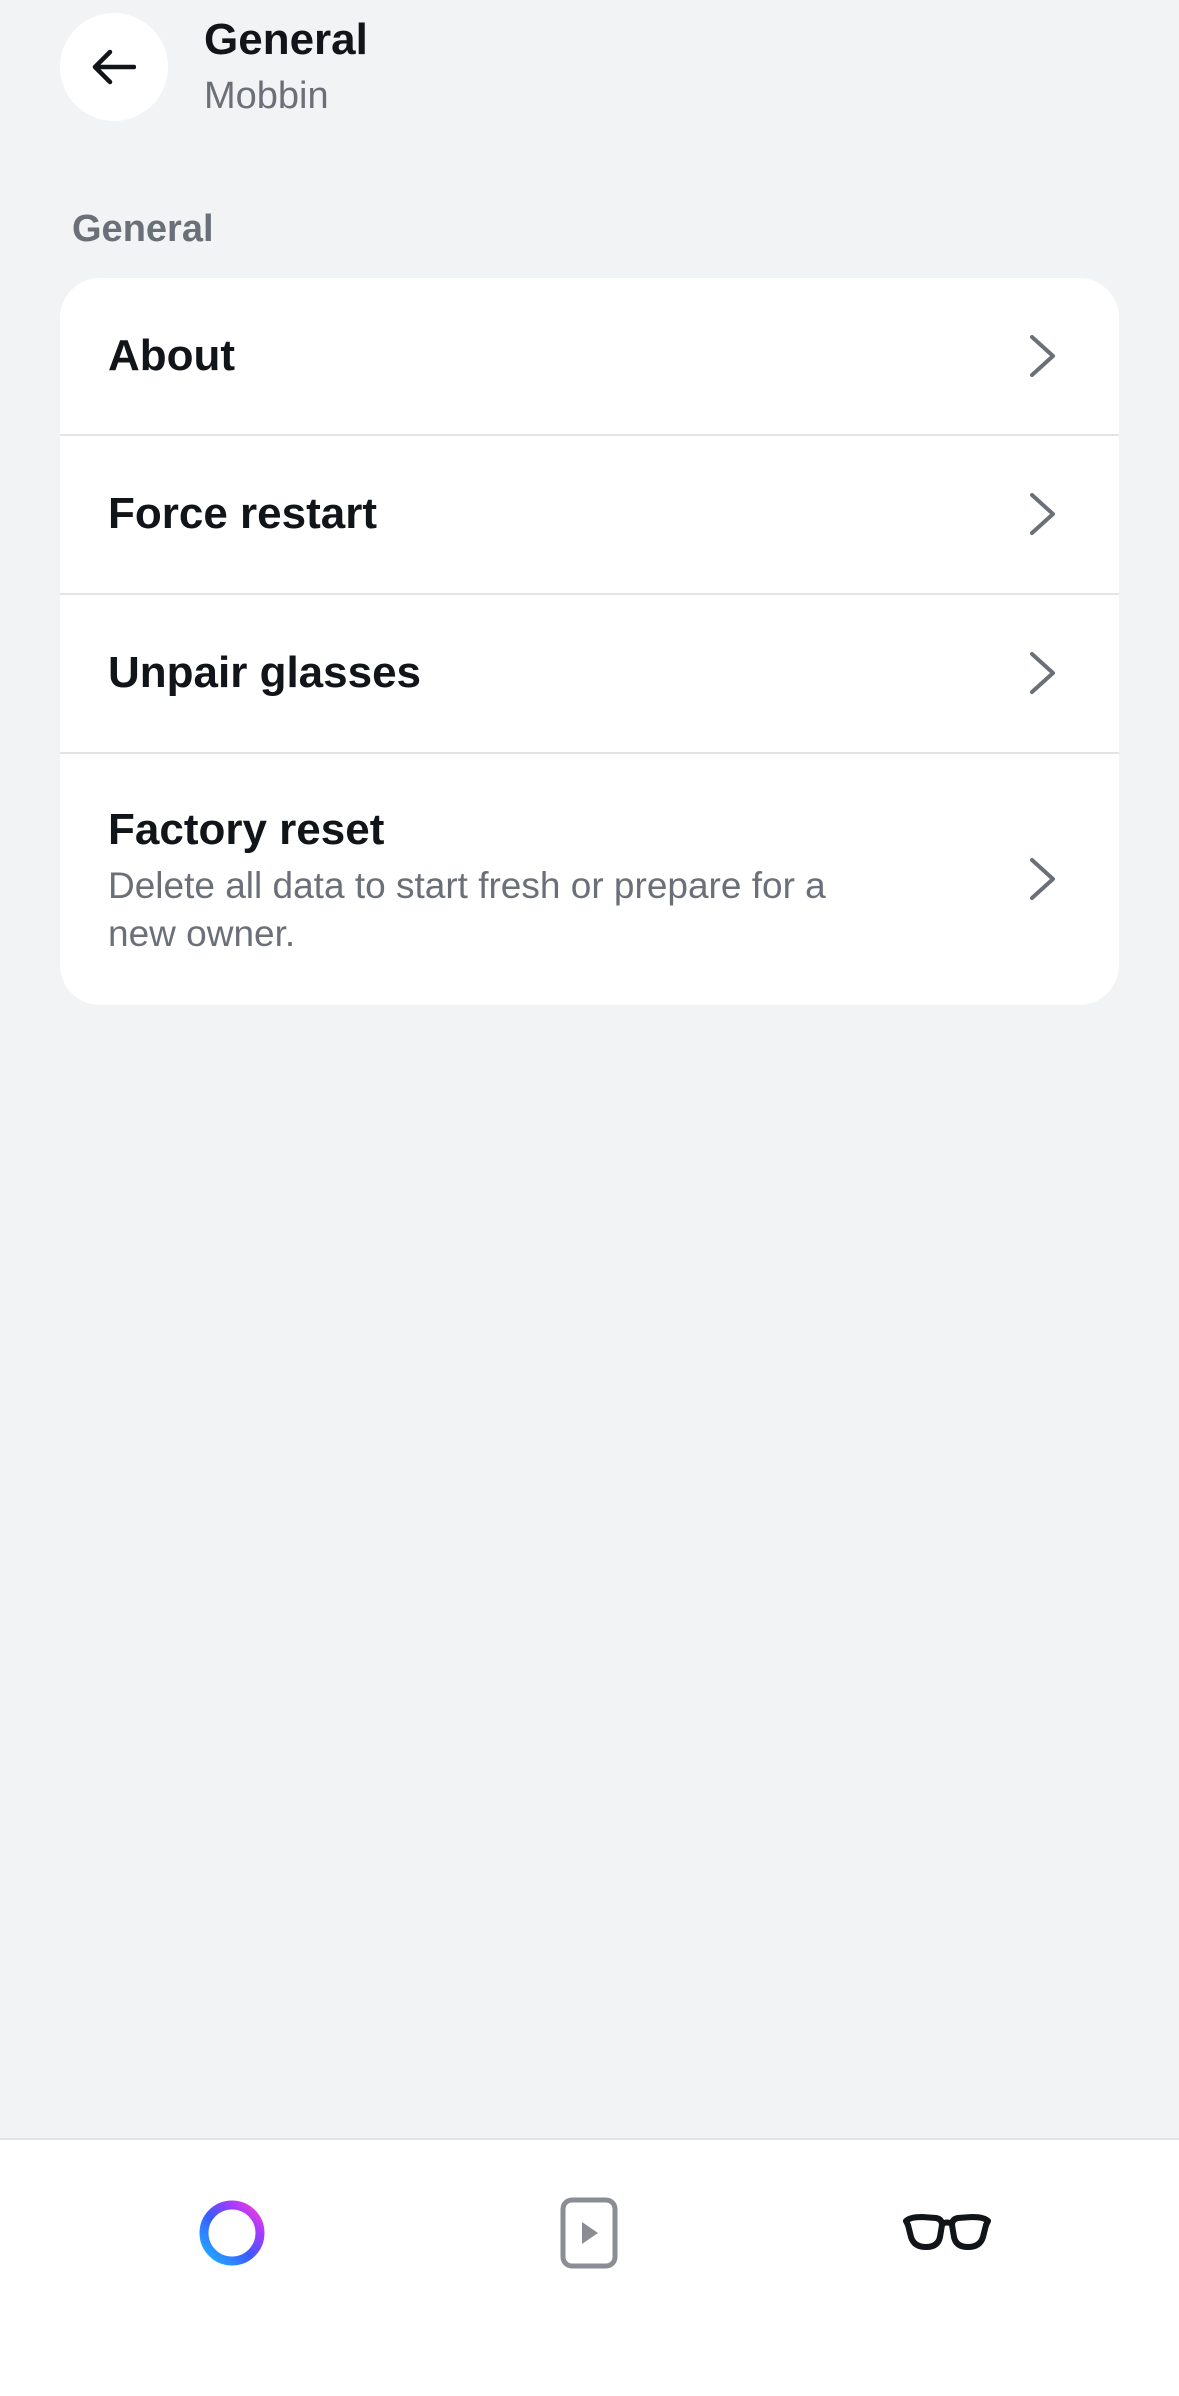 The image size is (1179, 2396). I want to click on settings-item-label: Unpair glasses, so click(265, 672).